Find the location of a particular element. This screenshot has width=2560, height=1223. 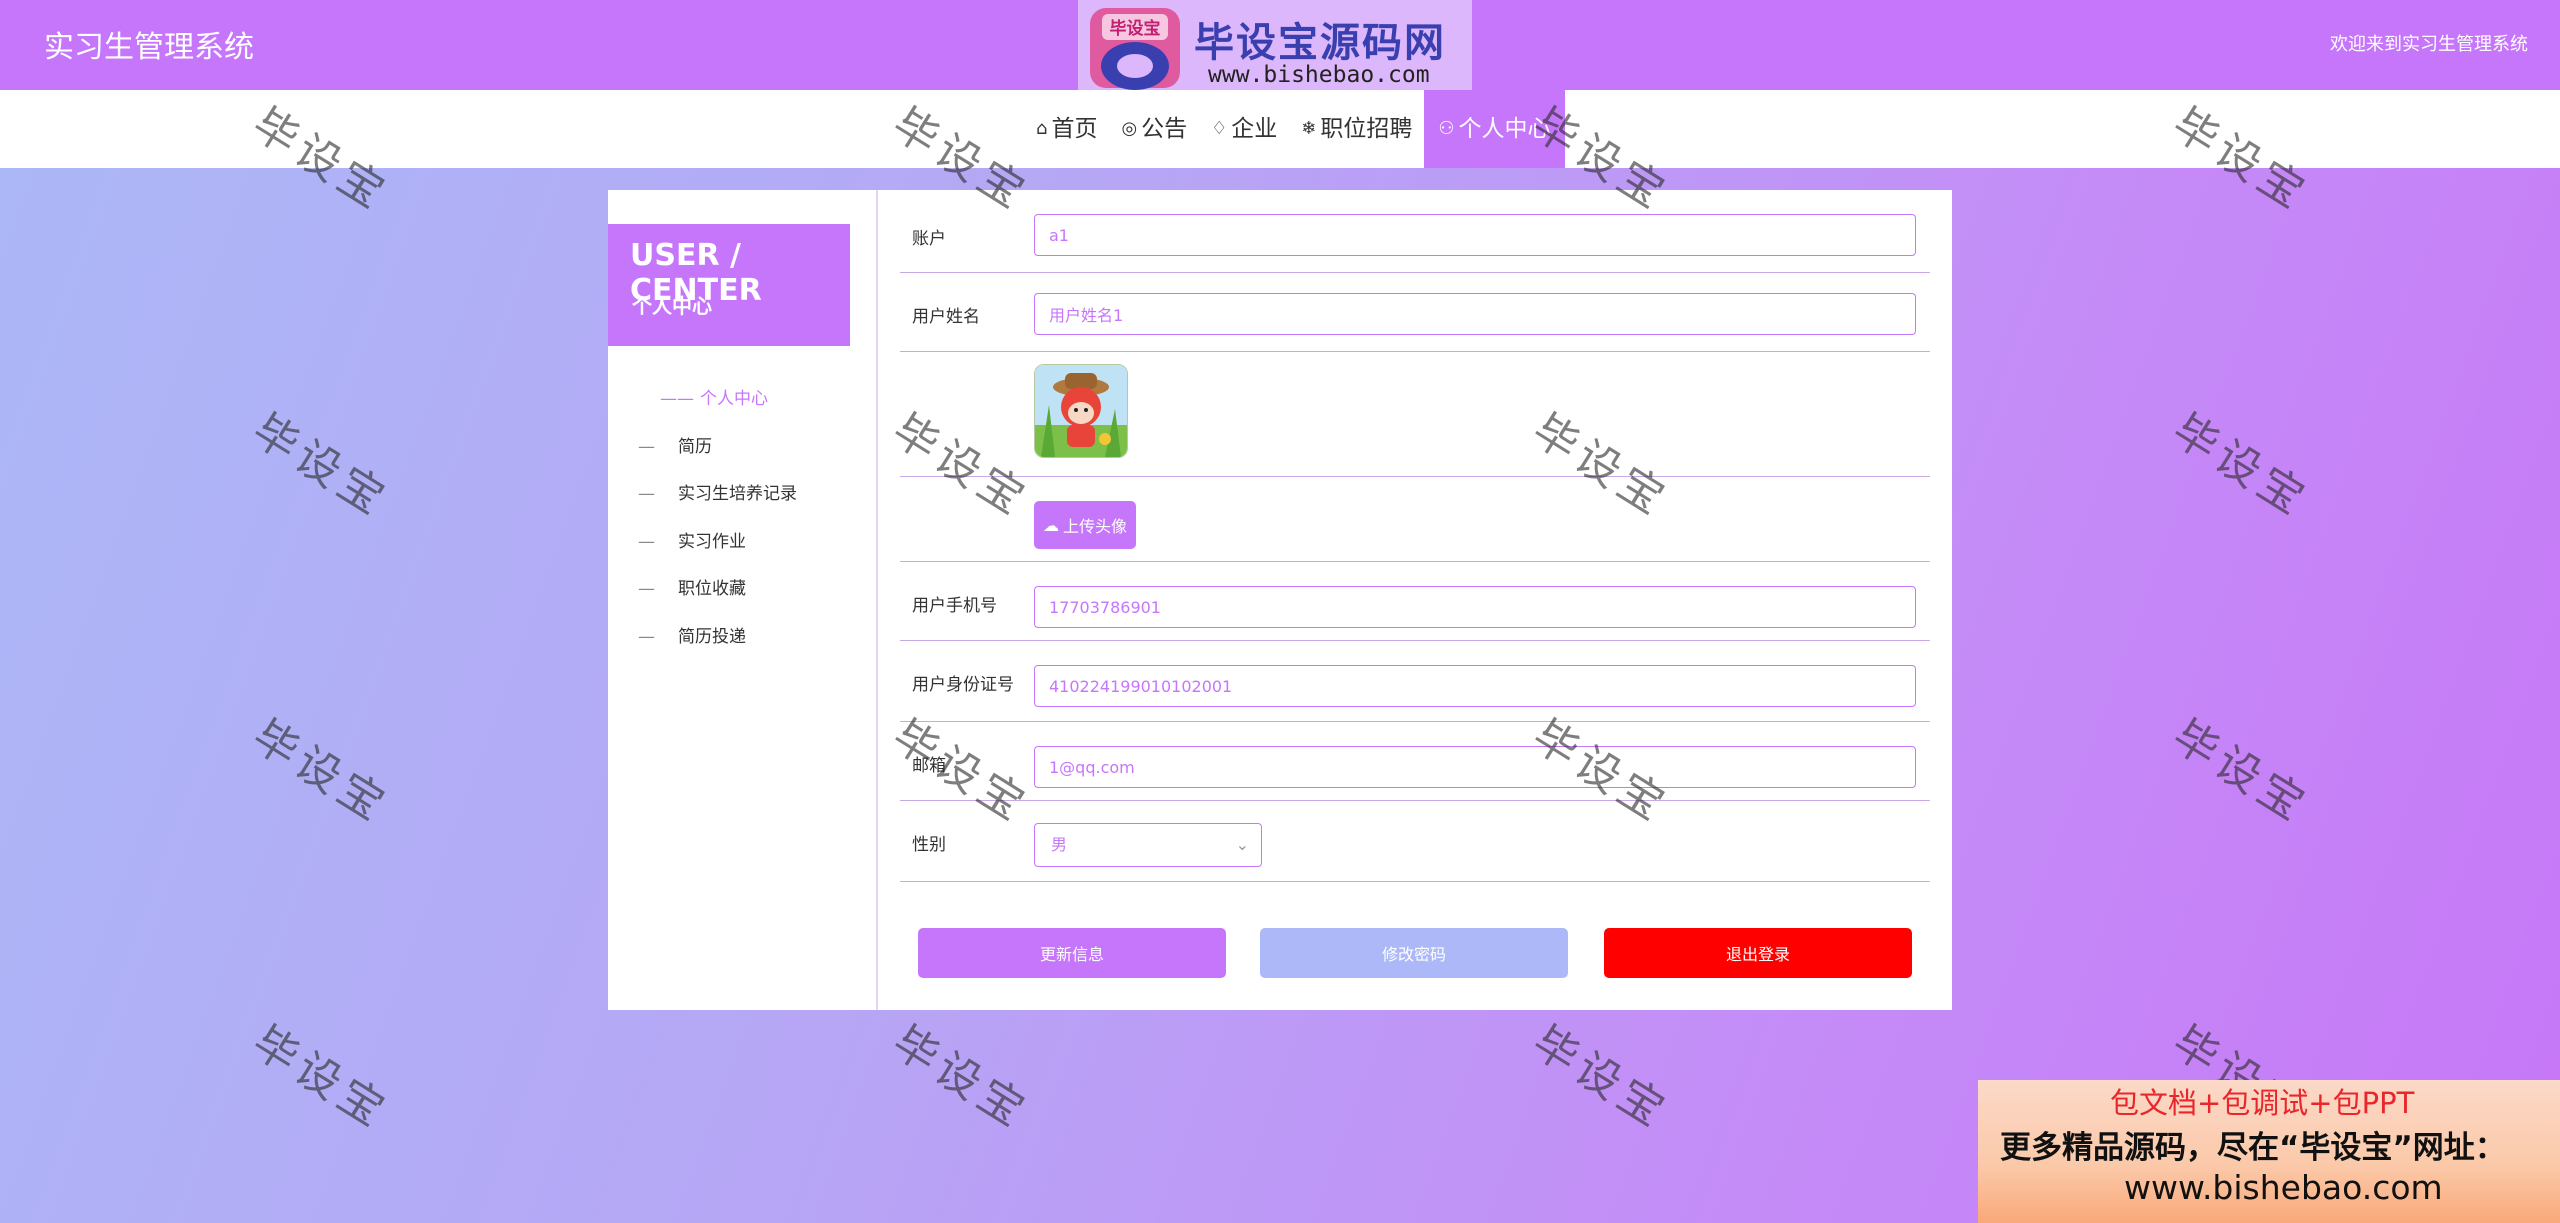

sidebar-header: USER / CENTER 个人中心 is located at coordinates (729, 285).